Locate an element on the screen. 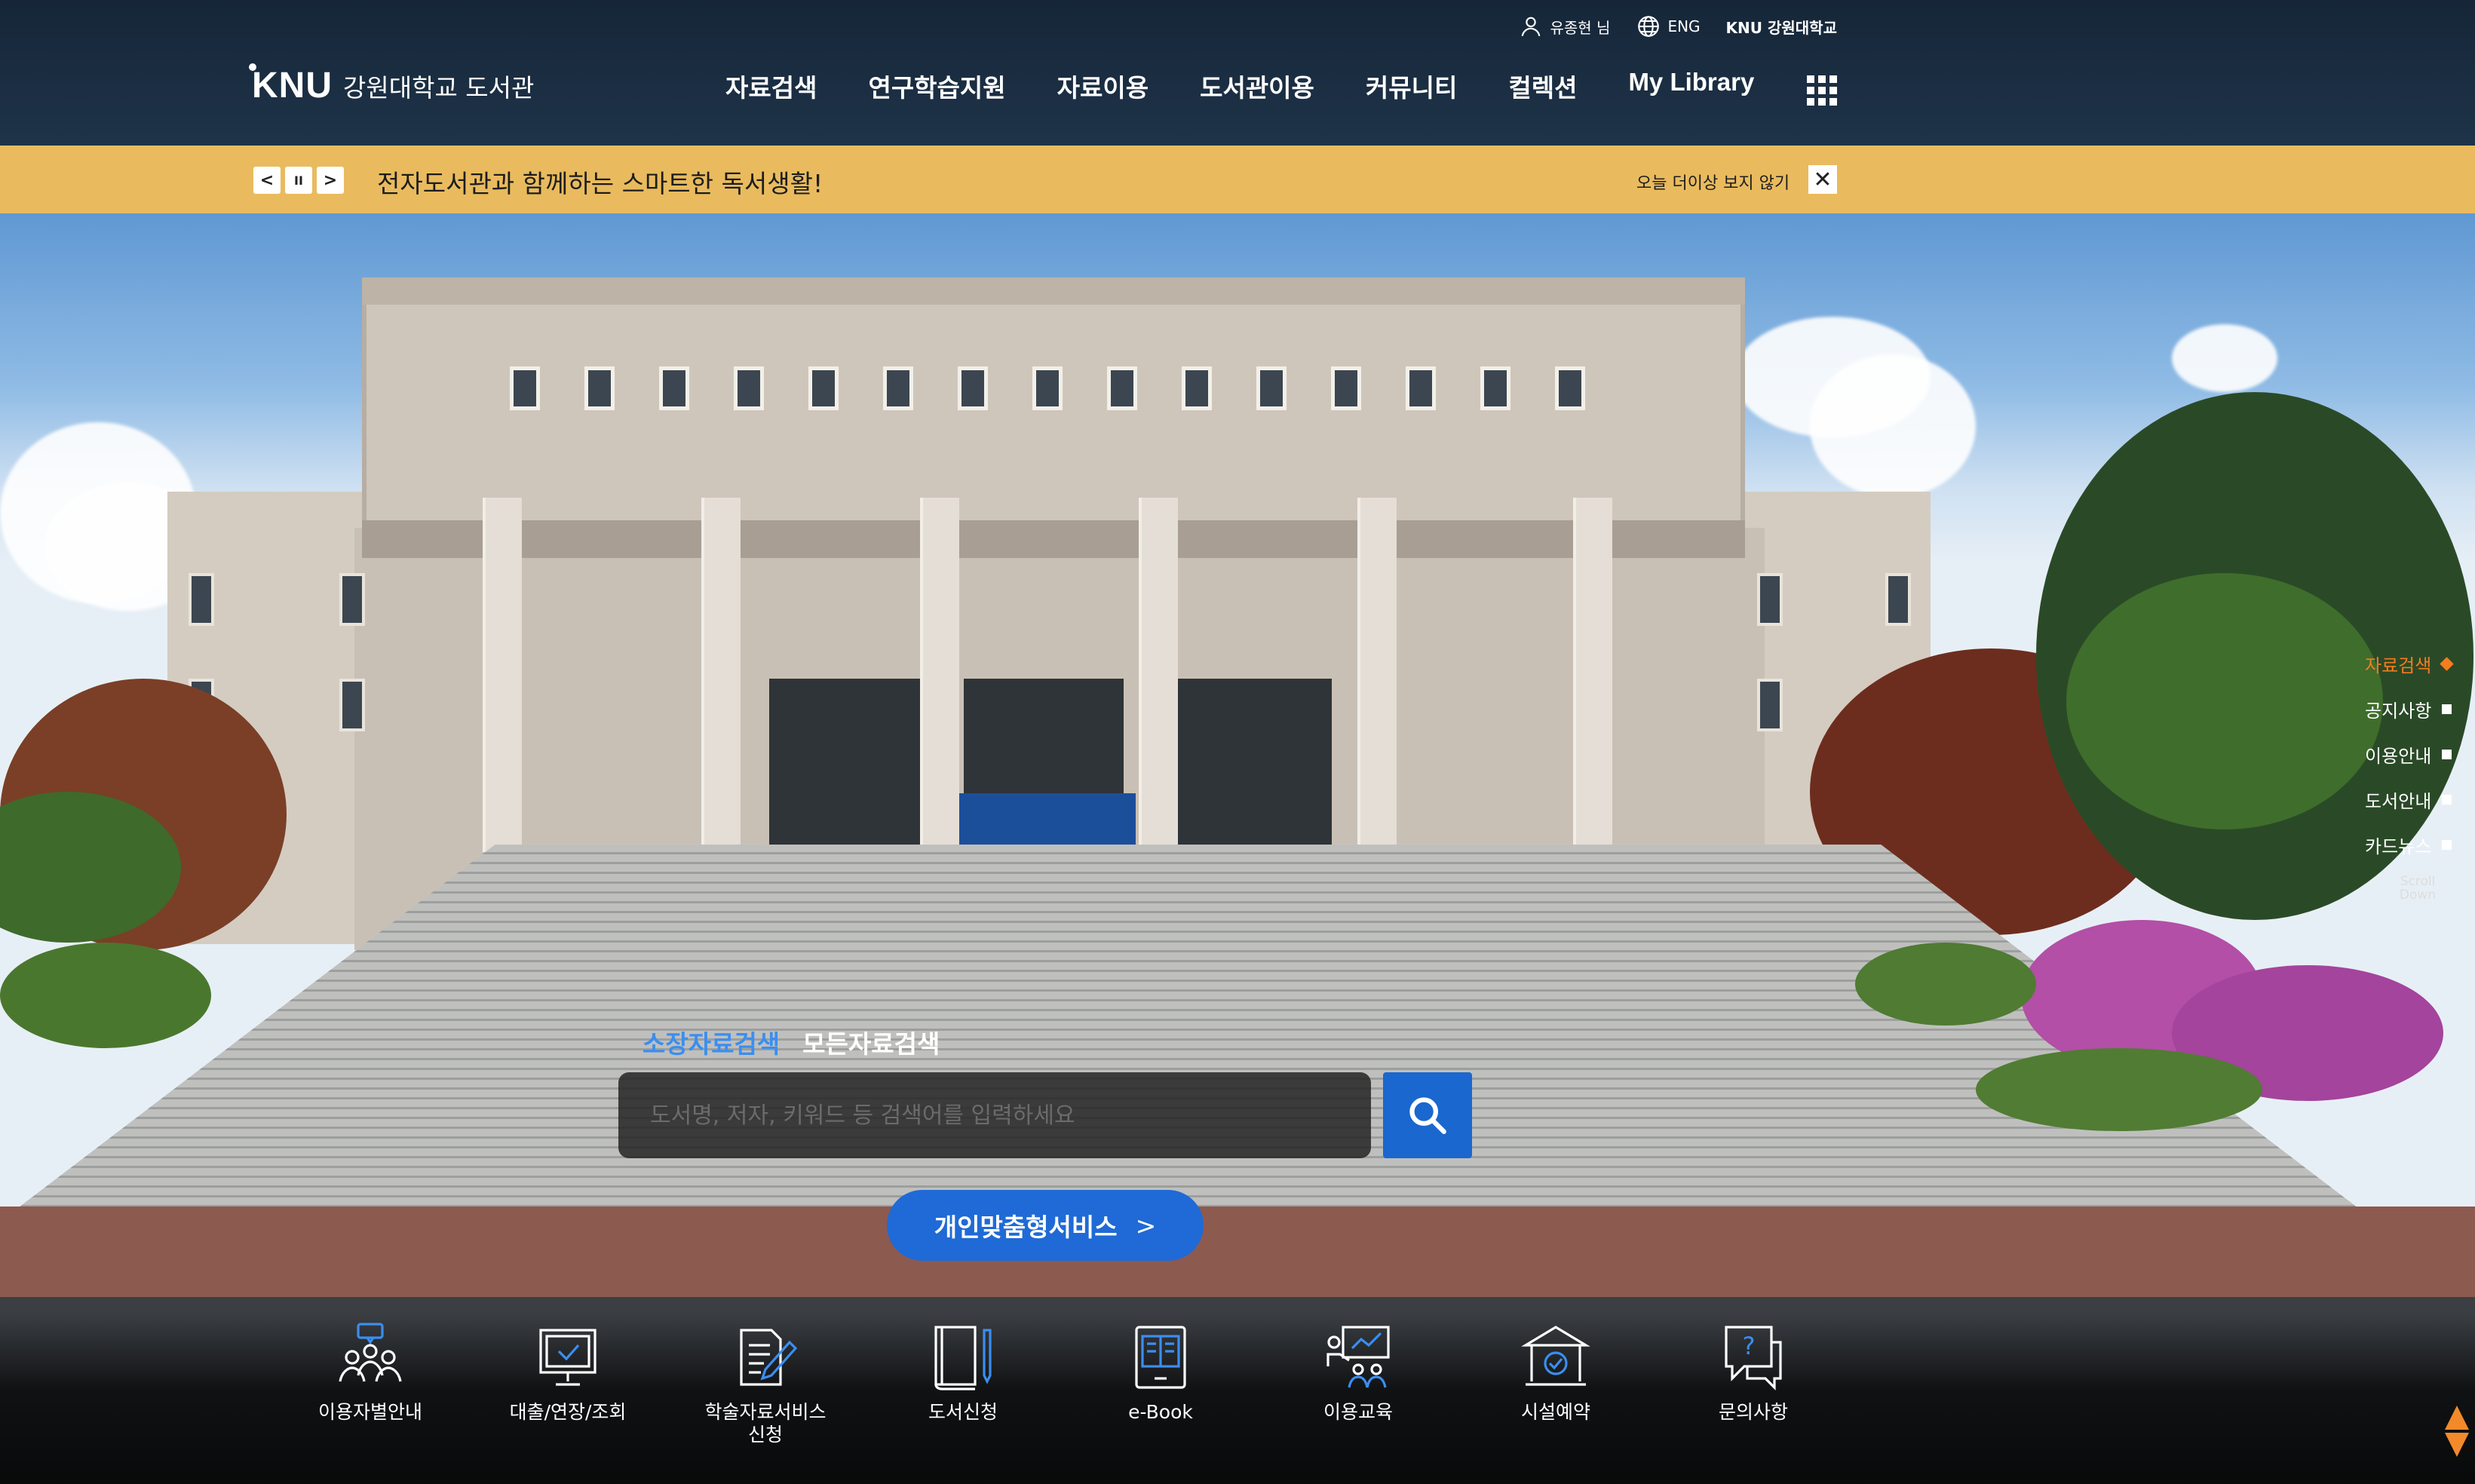 The width and height of the screenshot is (2475, 1484). university-logo: KNU 강원대학교 is located at coordinates (1781, 27).